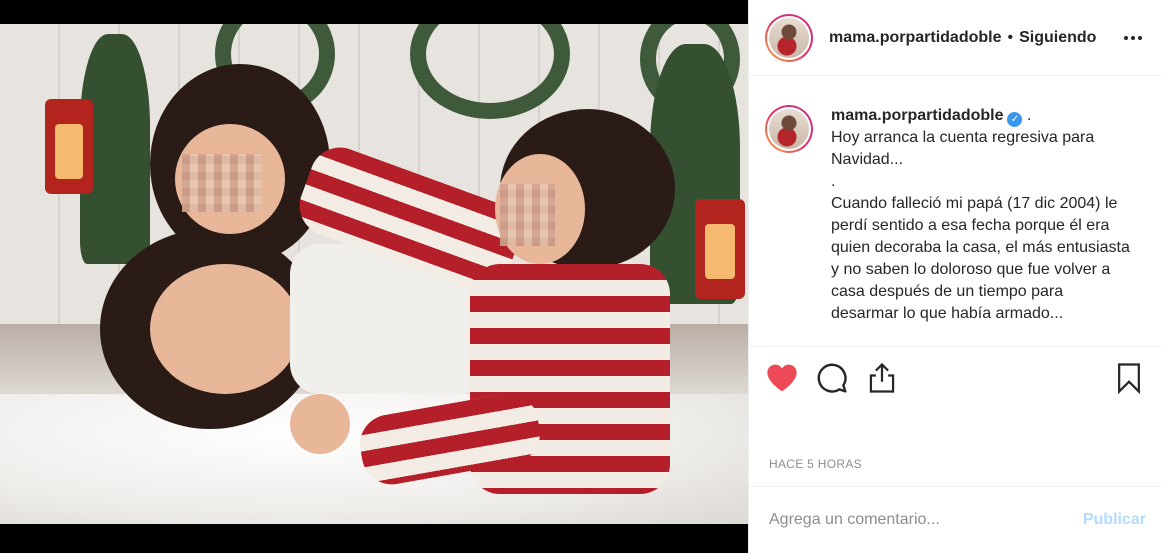 The image size is (1161, 553). I want to click on header-username: mama.porpartidadoble, so click(915, 38).